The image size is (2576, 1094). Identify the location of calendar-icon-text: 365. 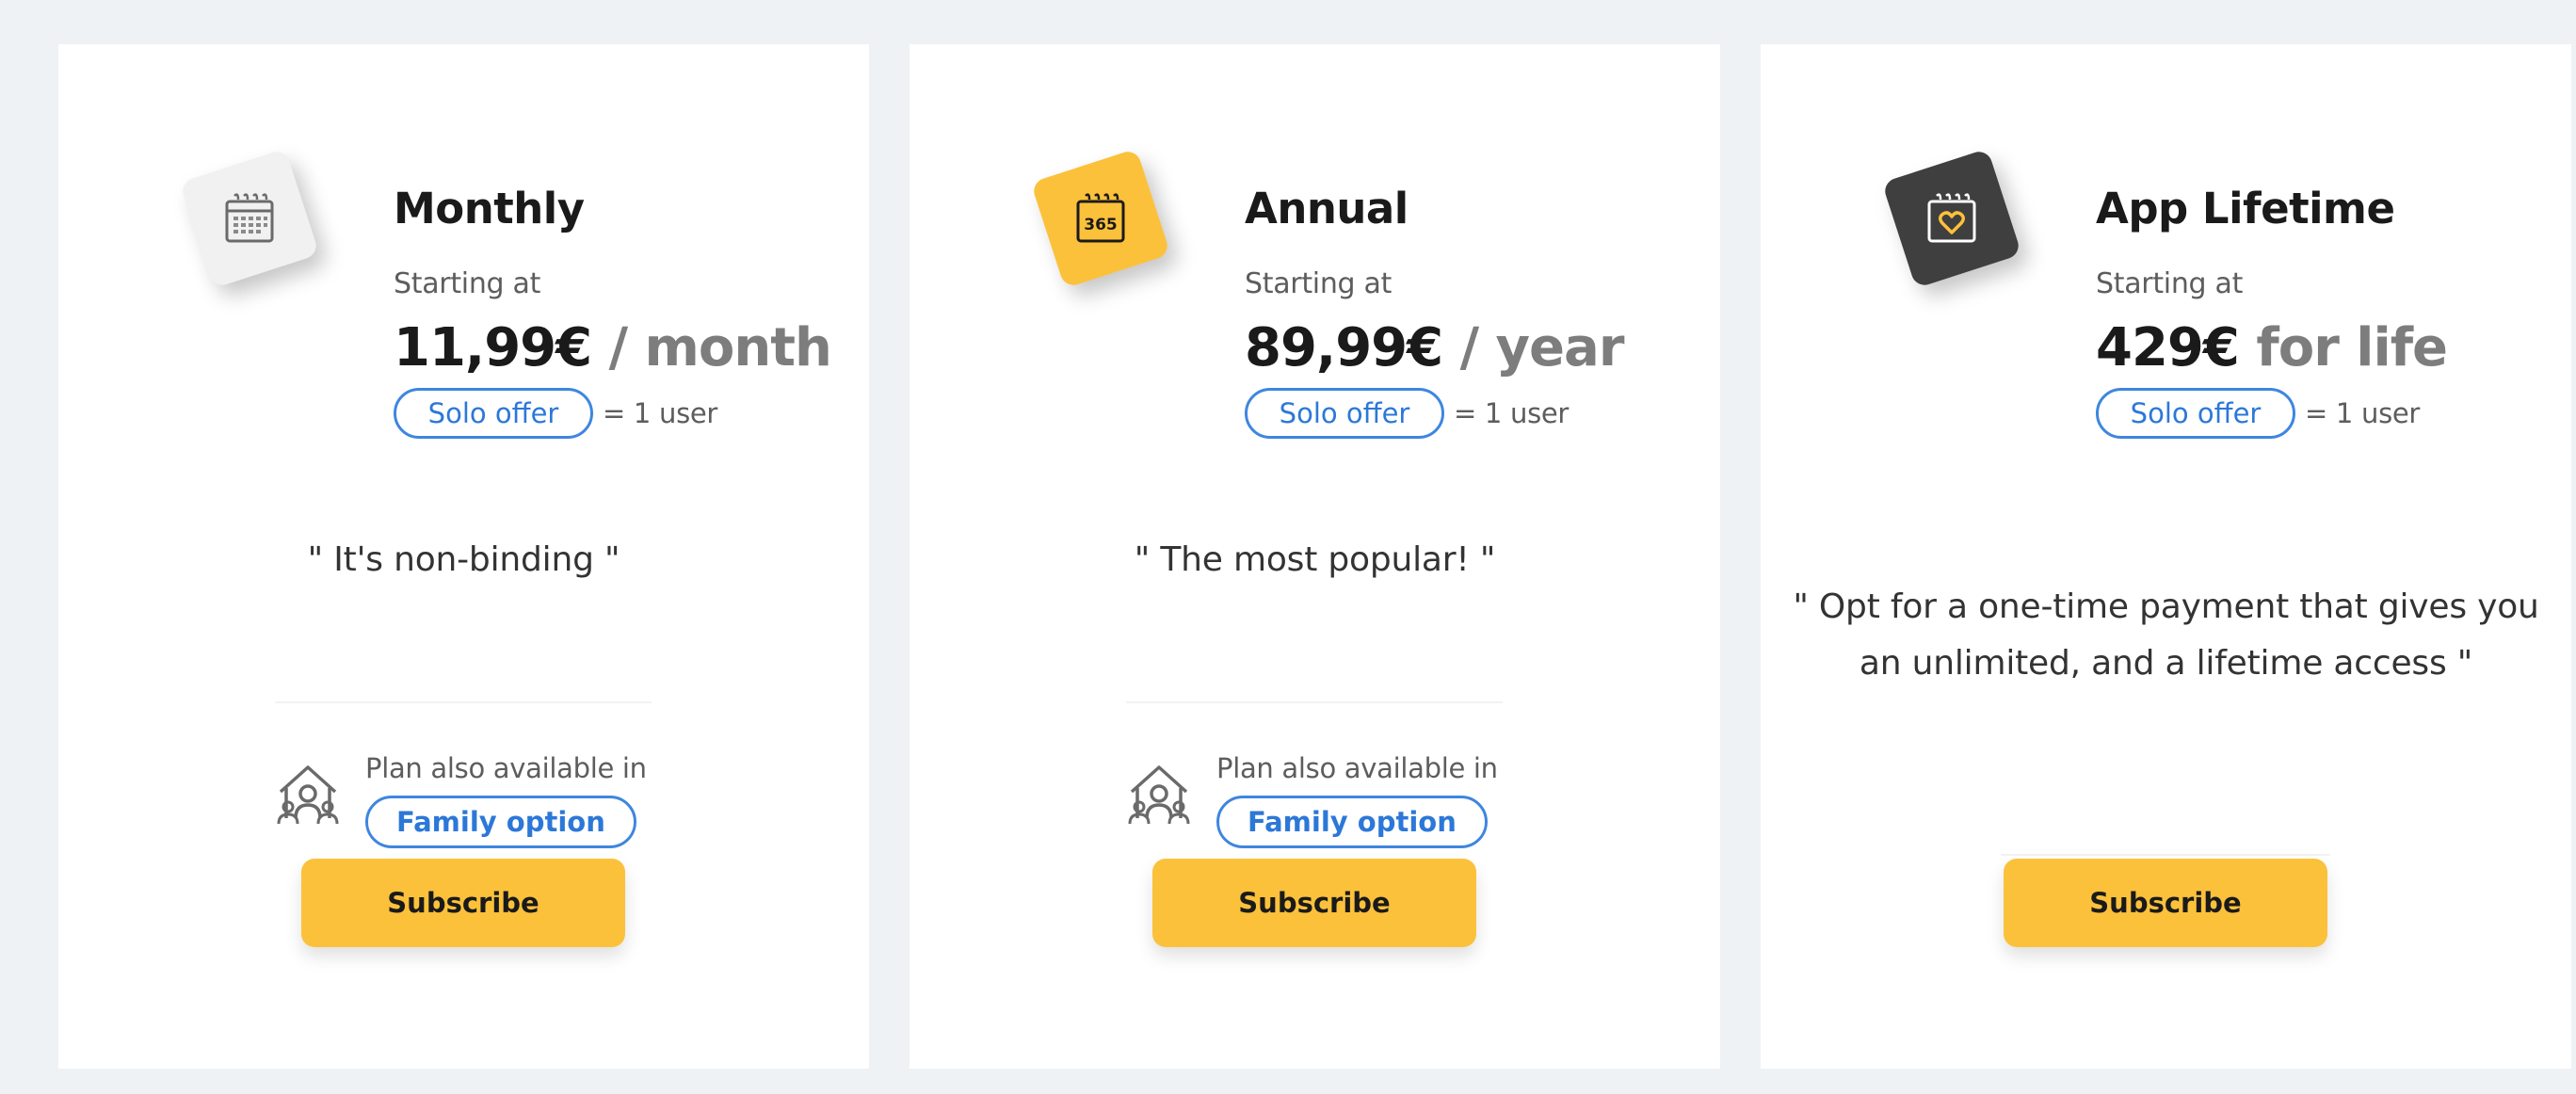
(1101, 225).